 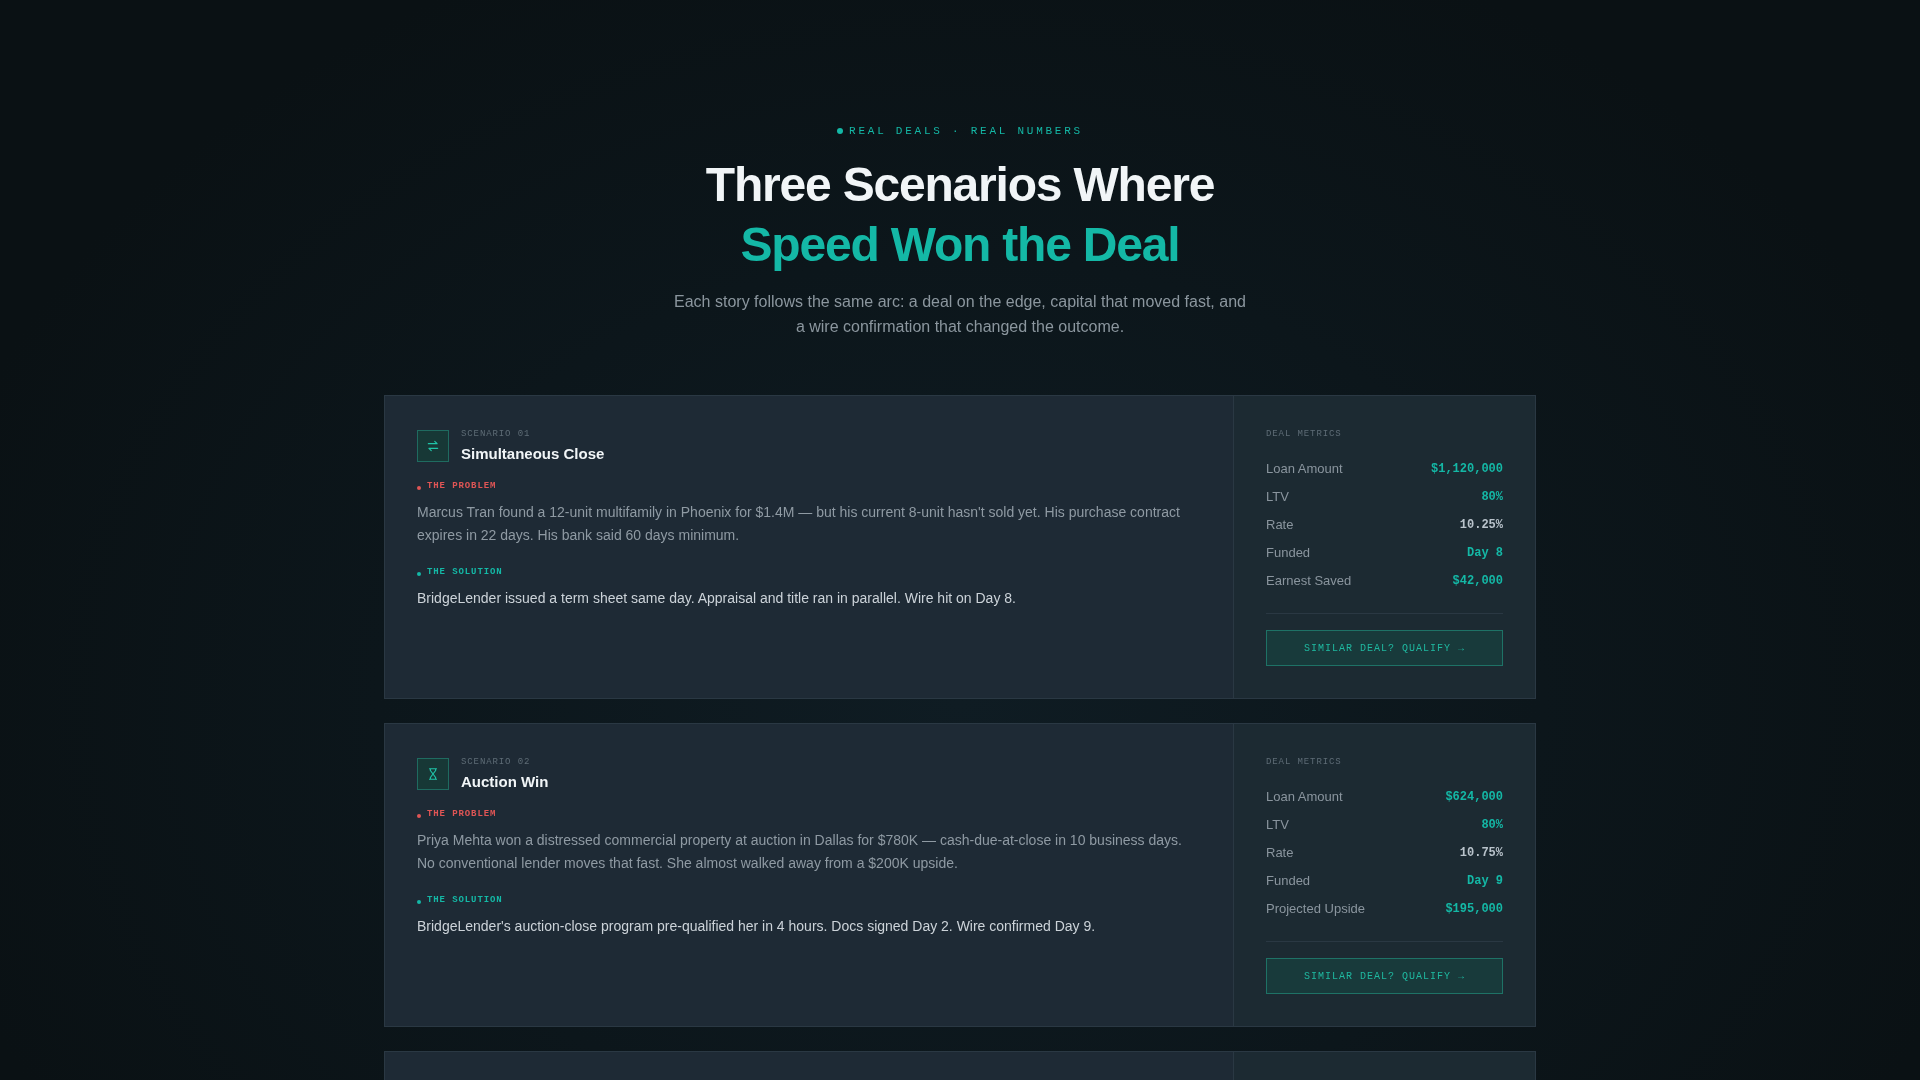 What do you see at coordinates (799, 524) in the screenshot?
I see `problem-text: Marcus Tran found a 12-unit multifamily in Phoenix for $1.4M — but his current 8-unit hasn't sold yet. His purchase contract expires in 22 days. His bank said 60 days minimum.` at bounding box center [799, 524].